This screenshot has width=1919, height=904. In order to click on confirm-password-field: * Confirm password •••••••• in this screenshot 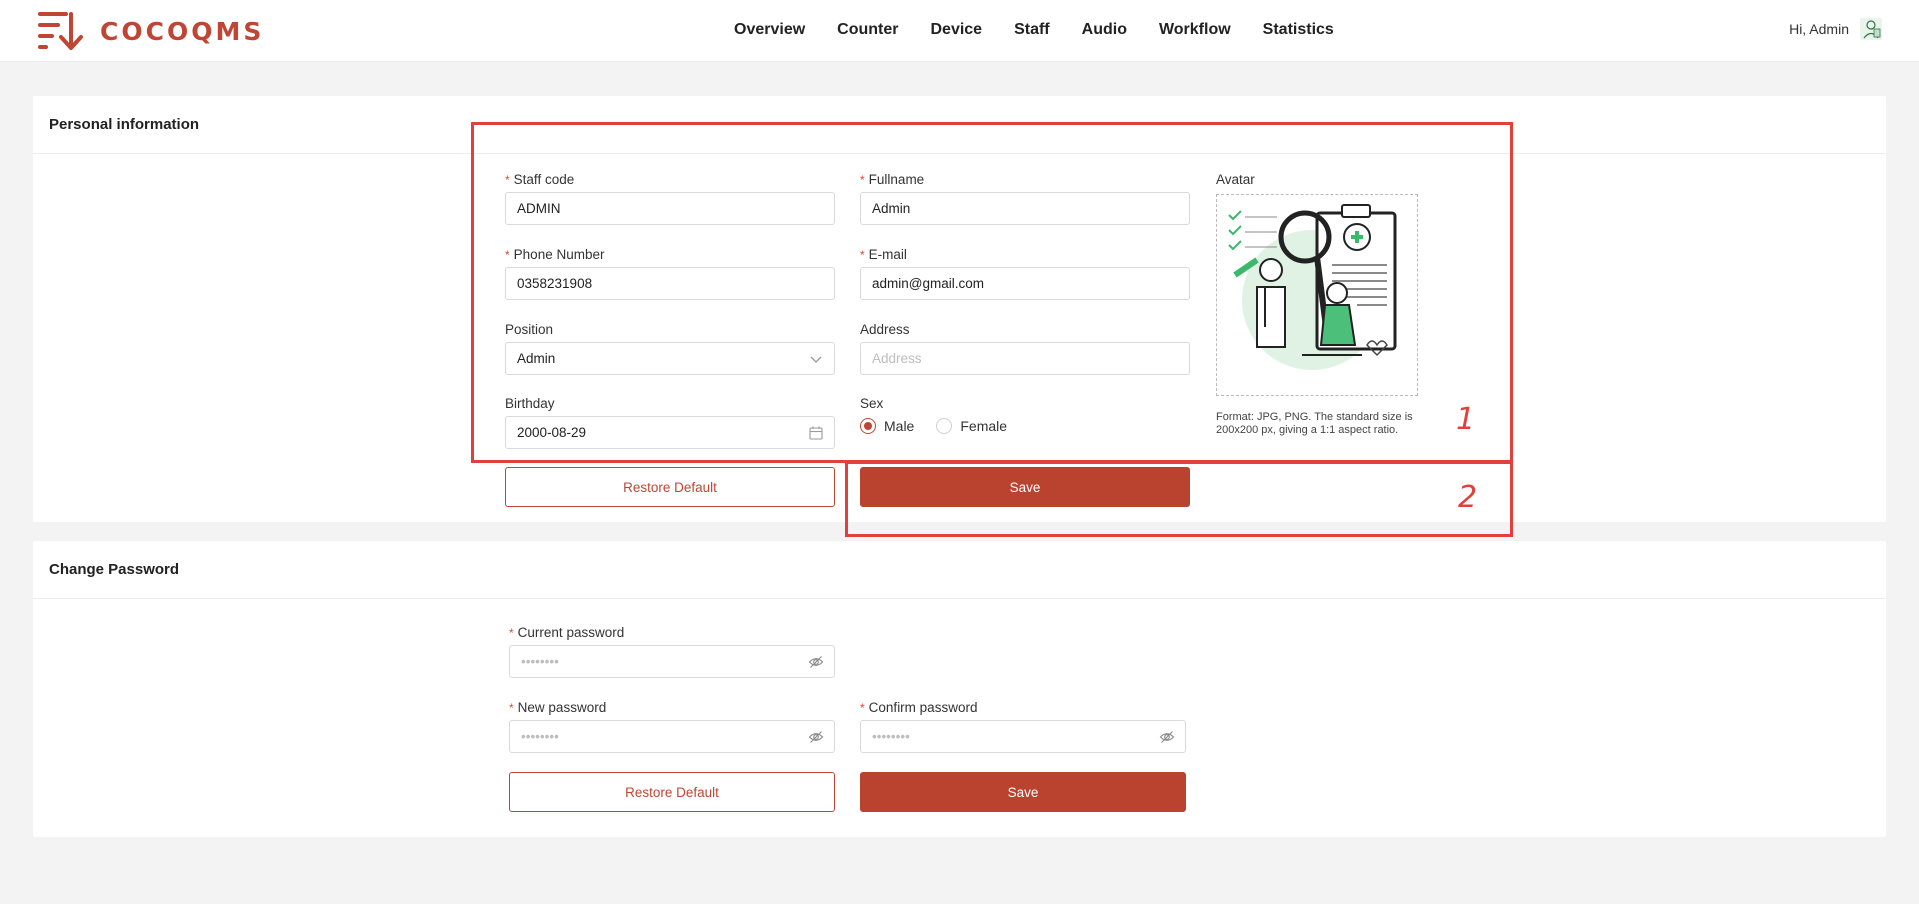, I will do `click(1023, 725)`.